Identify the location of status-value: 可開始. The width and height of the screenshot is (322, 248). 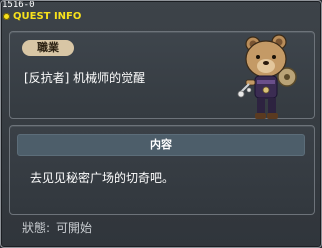
(74, 228).